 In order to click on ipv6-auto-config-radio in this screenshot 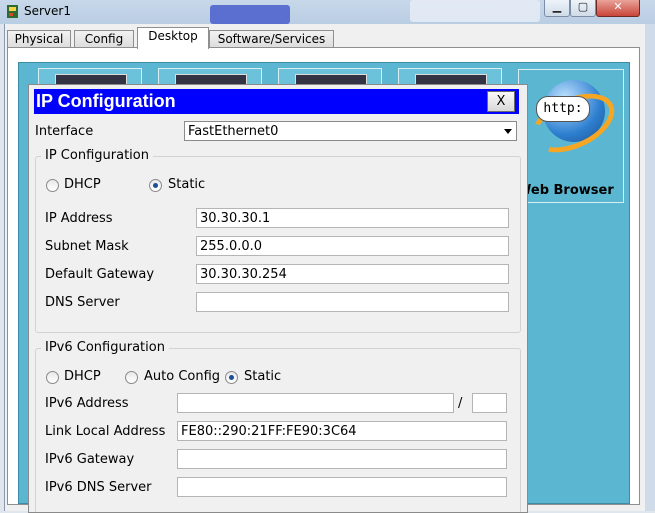, I will do `click(131, 377)`.